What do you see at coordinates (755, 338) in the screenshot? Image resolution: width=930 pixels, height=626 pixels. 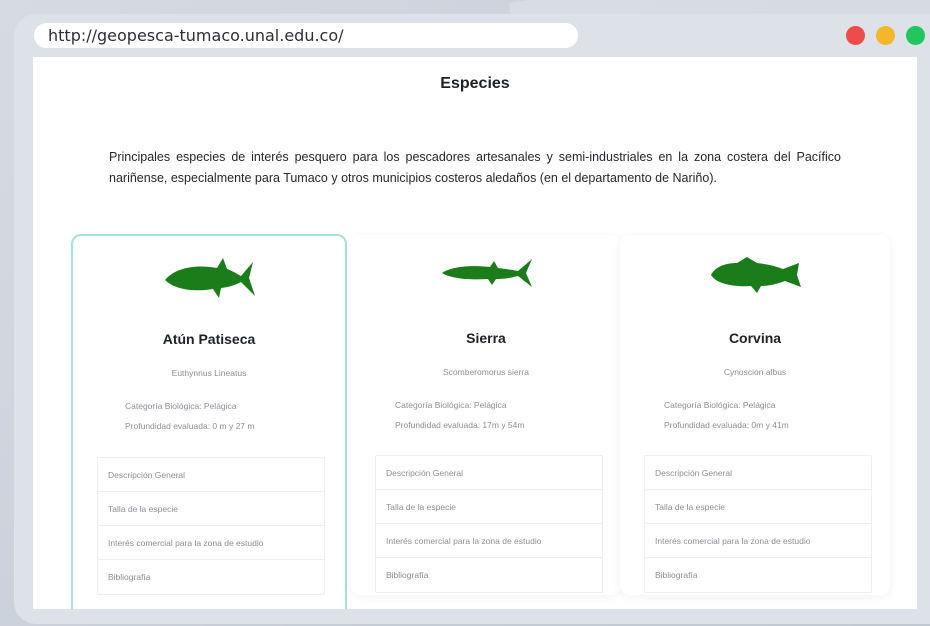 I see `species-name: Corvina` at bounding box center [755, 338].